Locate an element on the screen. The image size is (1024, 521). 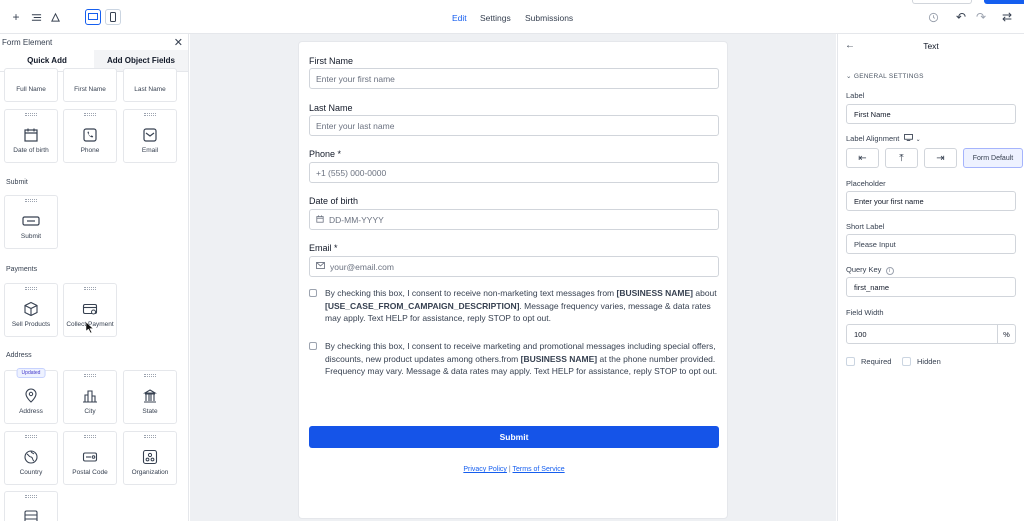
history-icon is located at coordinates (933, 17).